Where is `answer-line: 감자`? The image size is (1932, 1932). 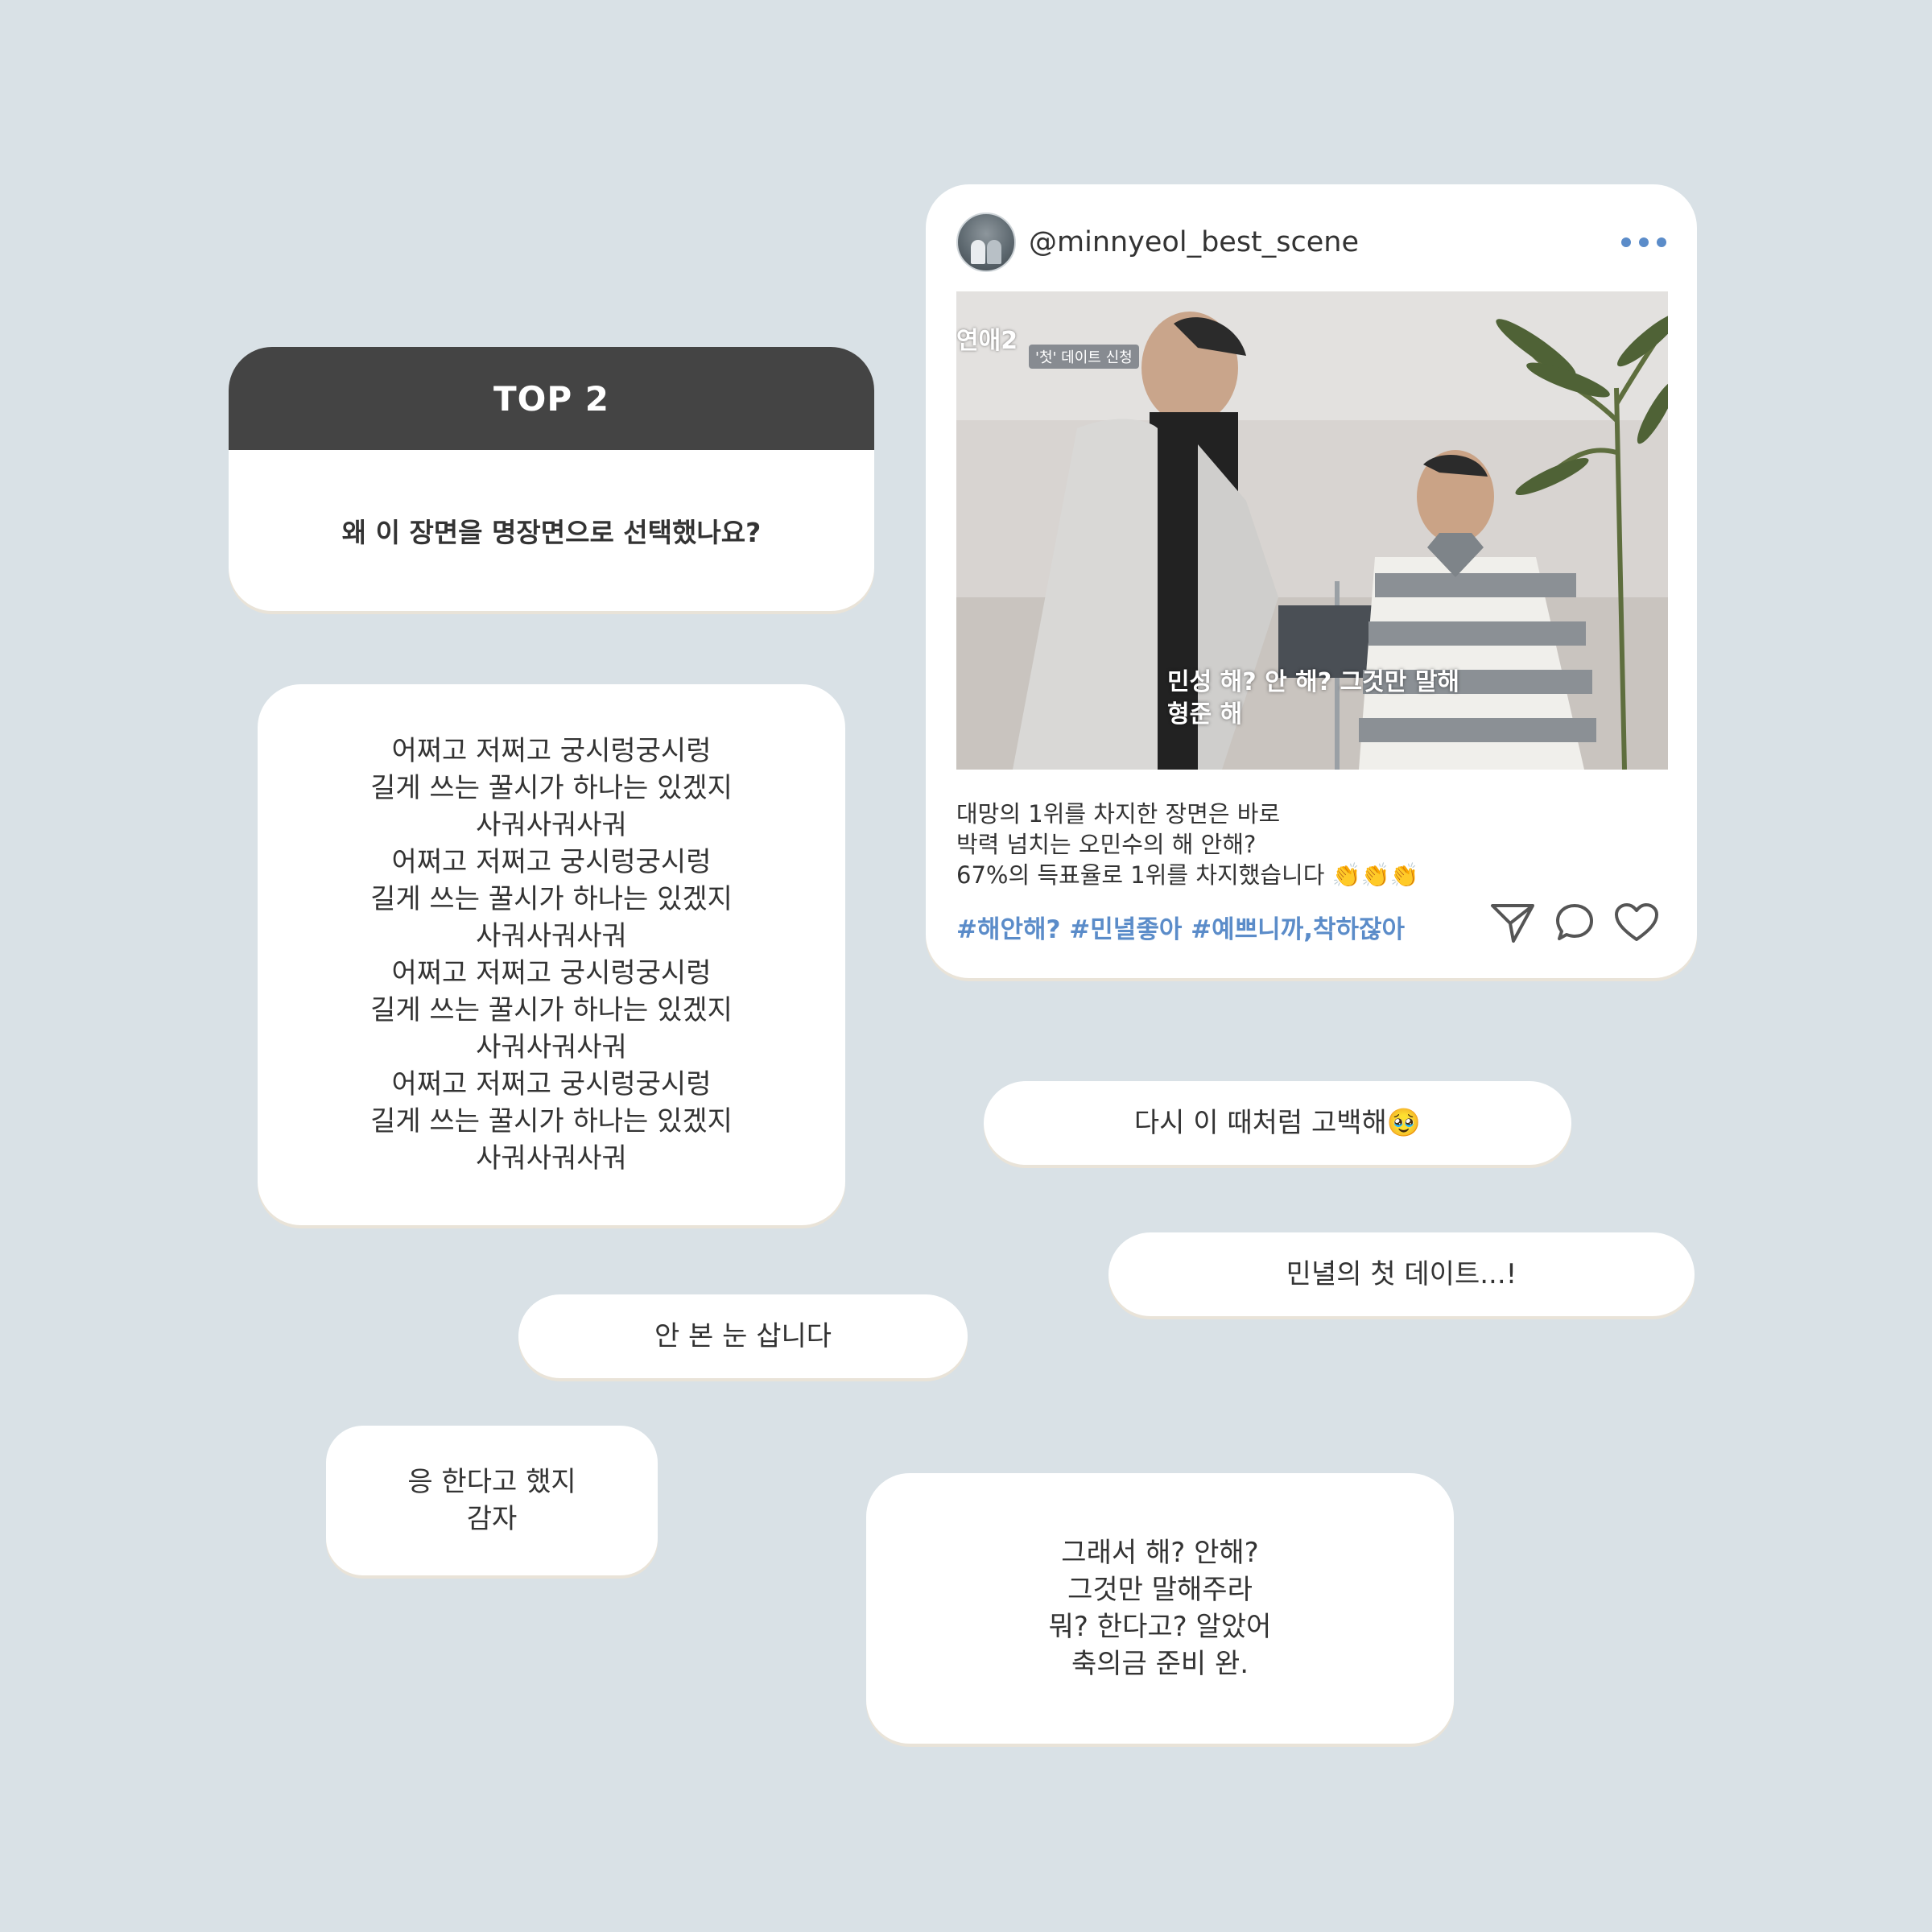 answer-line: 감자 is located at coordinates (492, 1519).